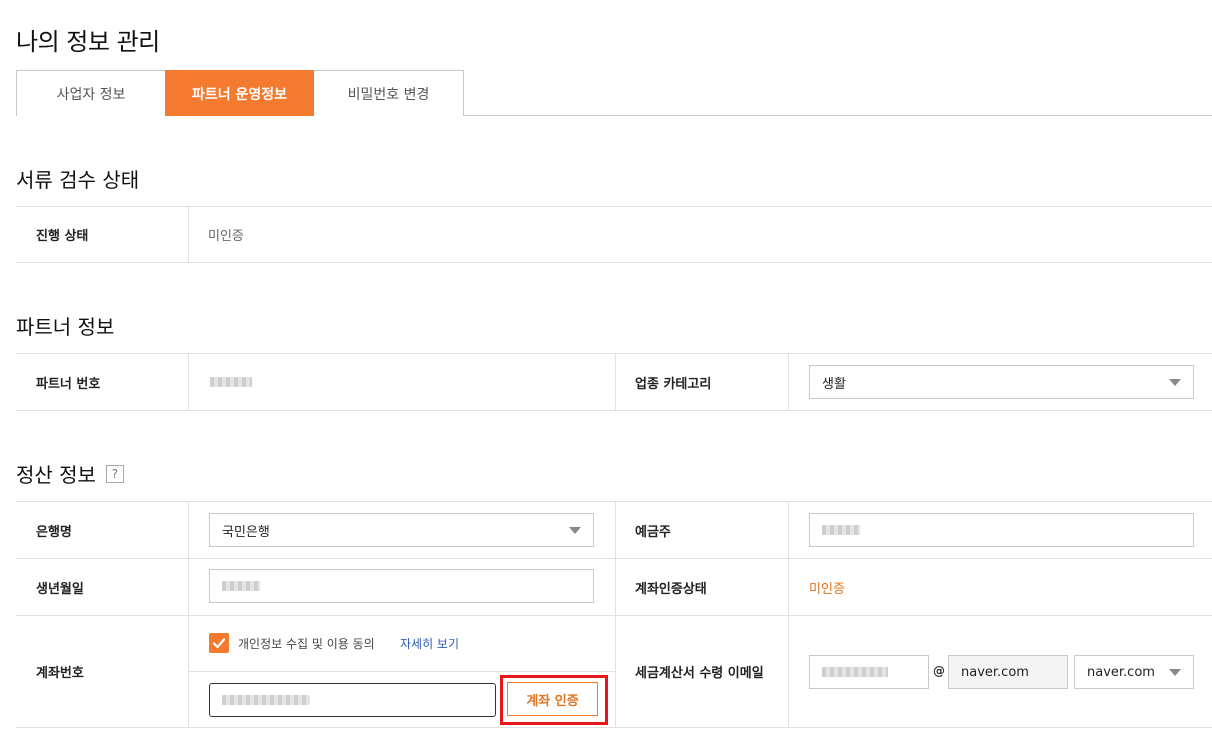  Describe the element at coordinates (266, 700) in the screenshot. I see `masked-account-number` at that location.